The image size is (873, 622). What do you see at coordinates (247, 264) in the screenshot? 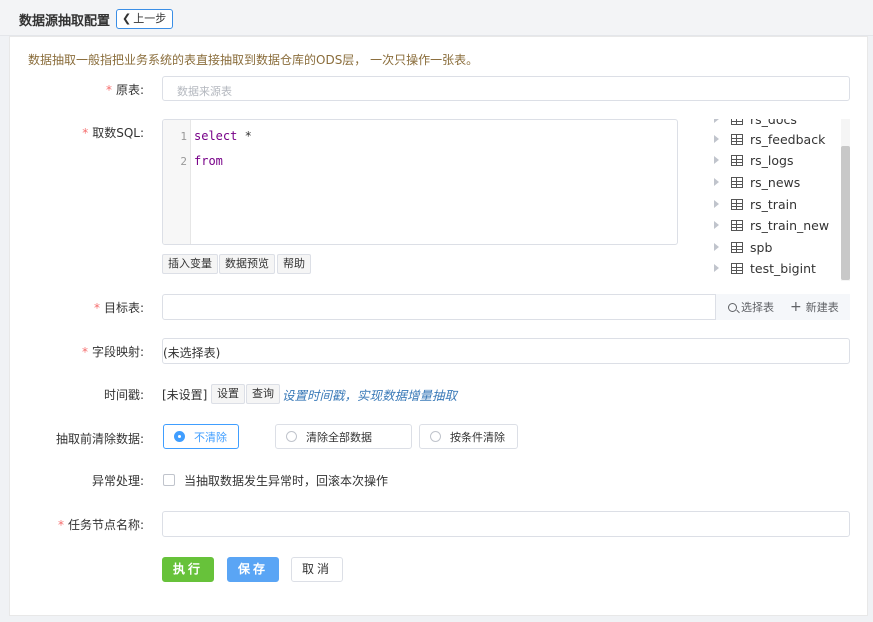
I see `data-preview-button: 数据预览` at bounding box center [247, 264].